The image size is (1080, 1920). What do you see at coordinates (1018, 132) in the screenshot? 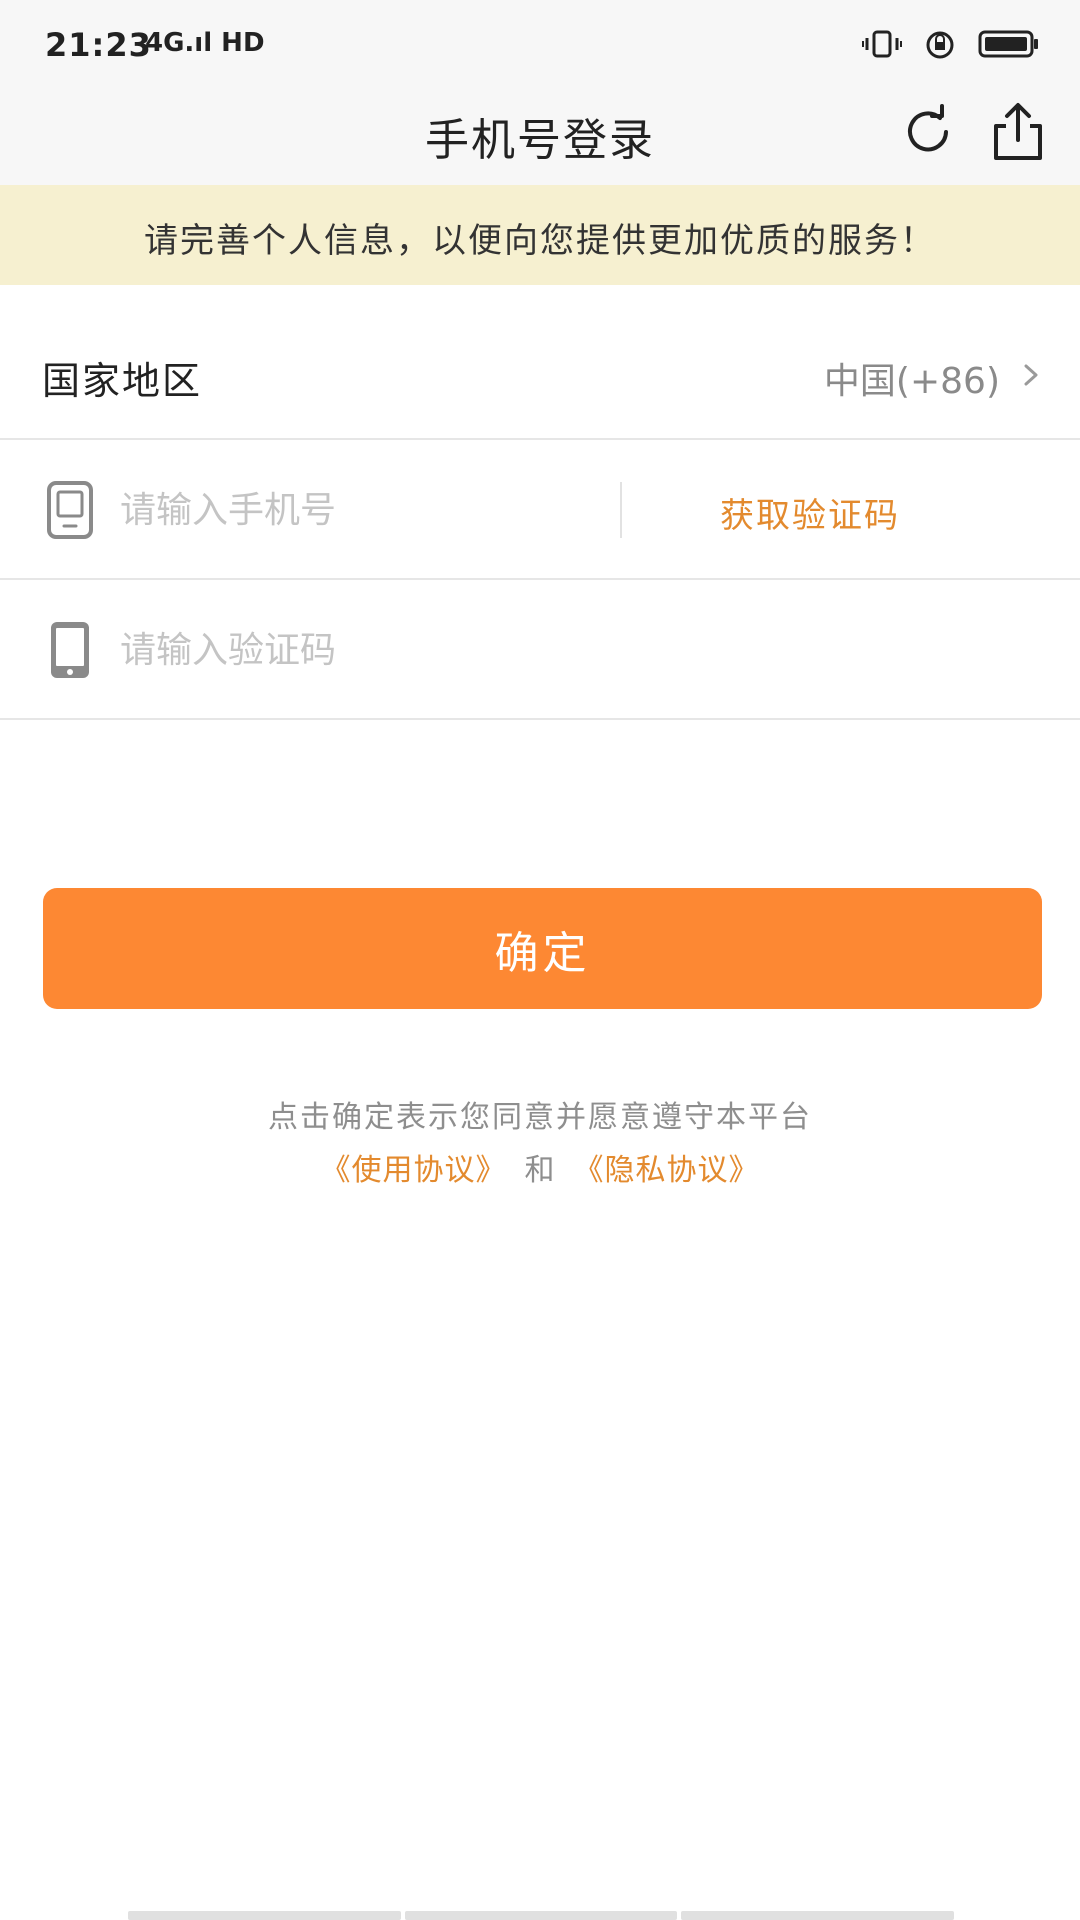
I see `share-icon` at bounding box center [1018, 132].